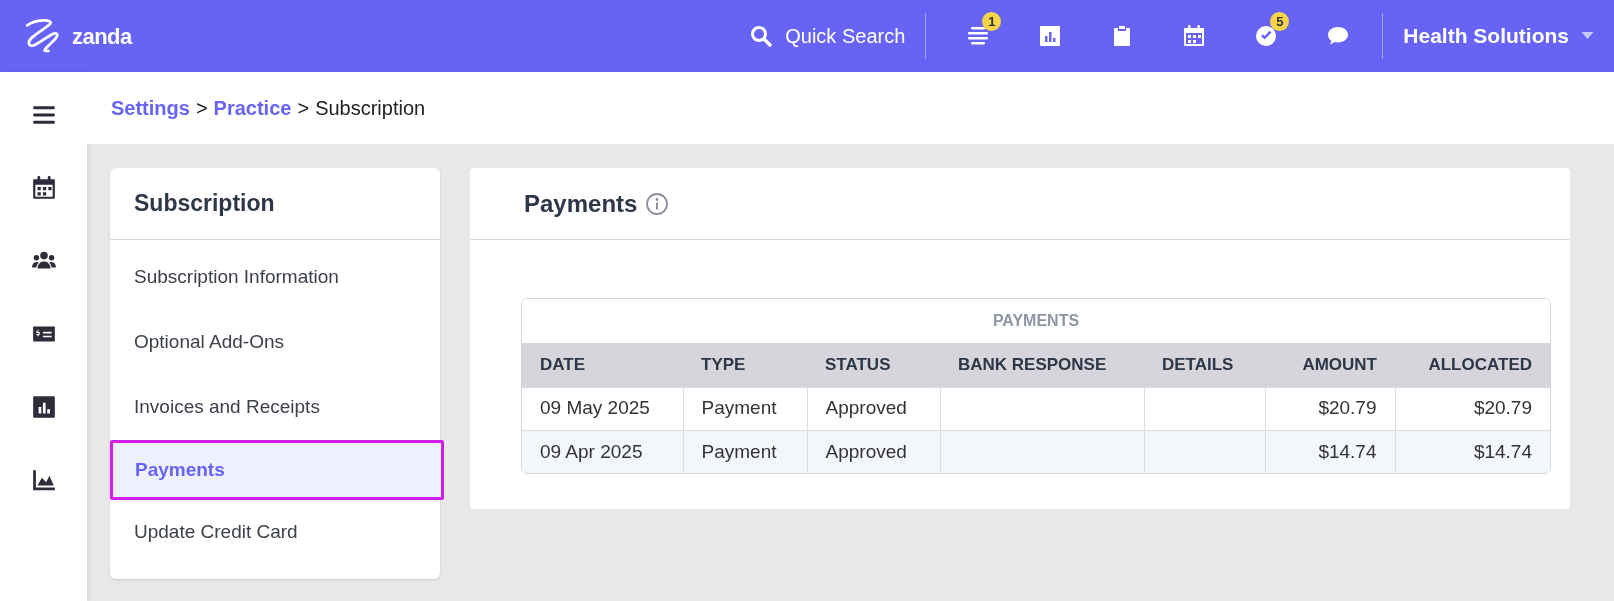  I want to click on column-header: DETAILS, so click(1204, 365).